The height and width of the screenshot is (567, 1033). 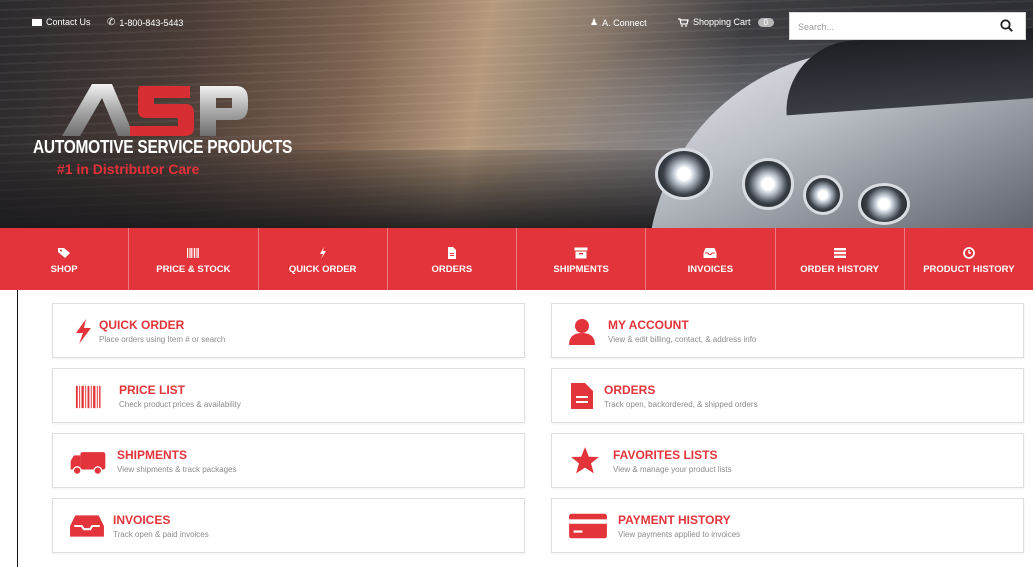 What do you see at coordinates (679, 534) in the screenshot?
I see `card-description: View payments applied to invoices` at bounding box center [679, 534].